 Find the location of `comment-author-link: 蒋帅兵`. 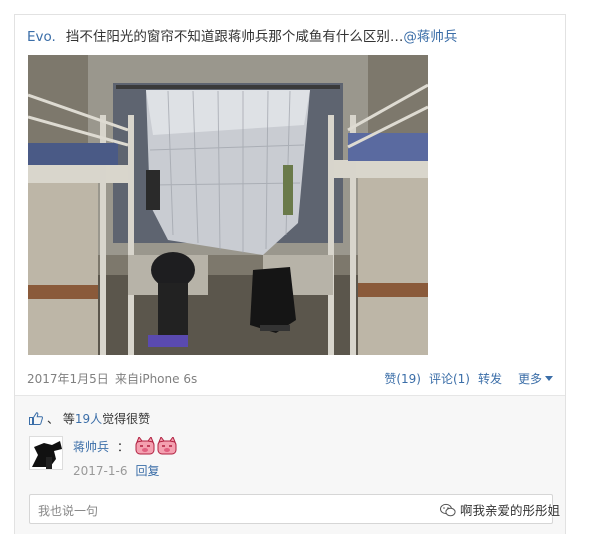

comment-author-link: 蒋帅兵 is located at coordinates (91, 447).